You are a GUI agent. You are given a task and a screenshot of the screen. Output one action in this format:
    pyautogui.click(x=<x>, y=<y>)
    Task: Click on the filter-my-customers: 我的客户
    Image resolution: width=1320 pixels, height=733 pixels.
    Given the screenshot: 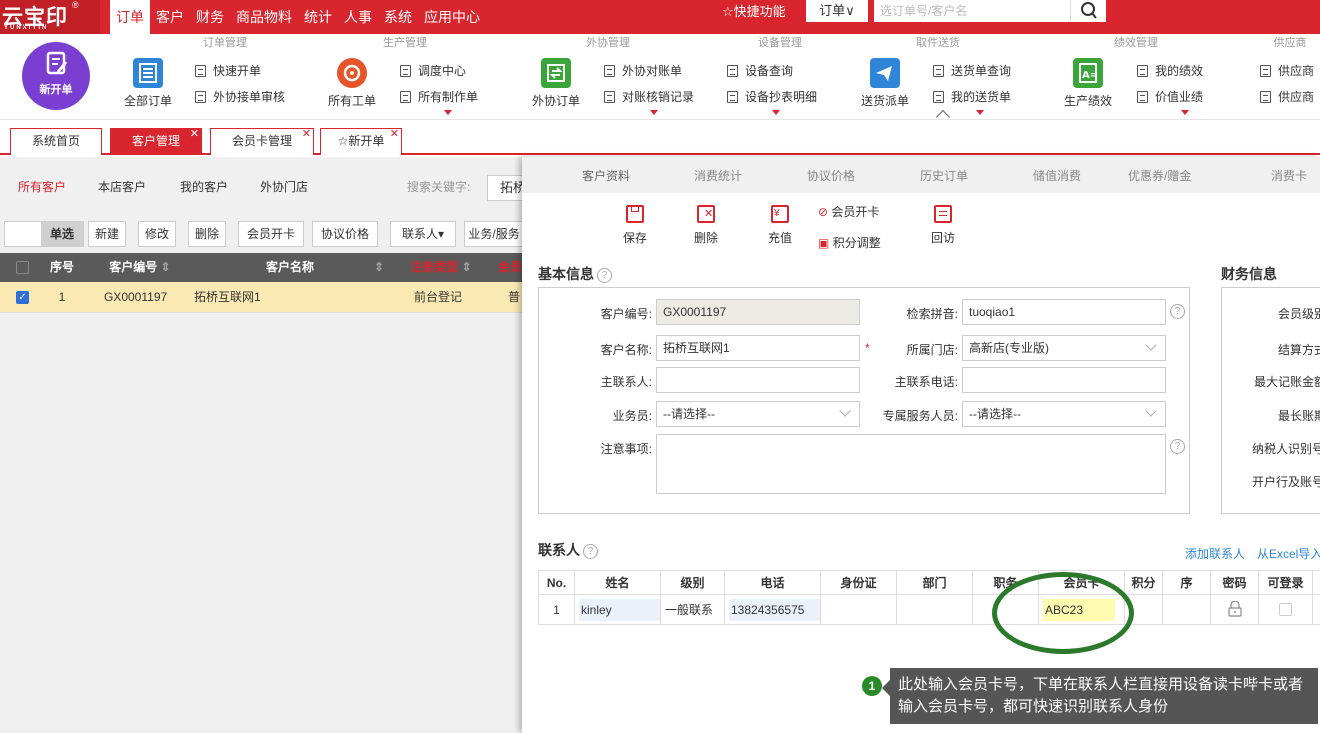 What is the action you would take?
    pyautogui.click(x=204, y=186)
    